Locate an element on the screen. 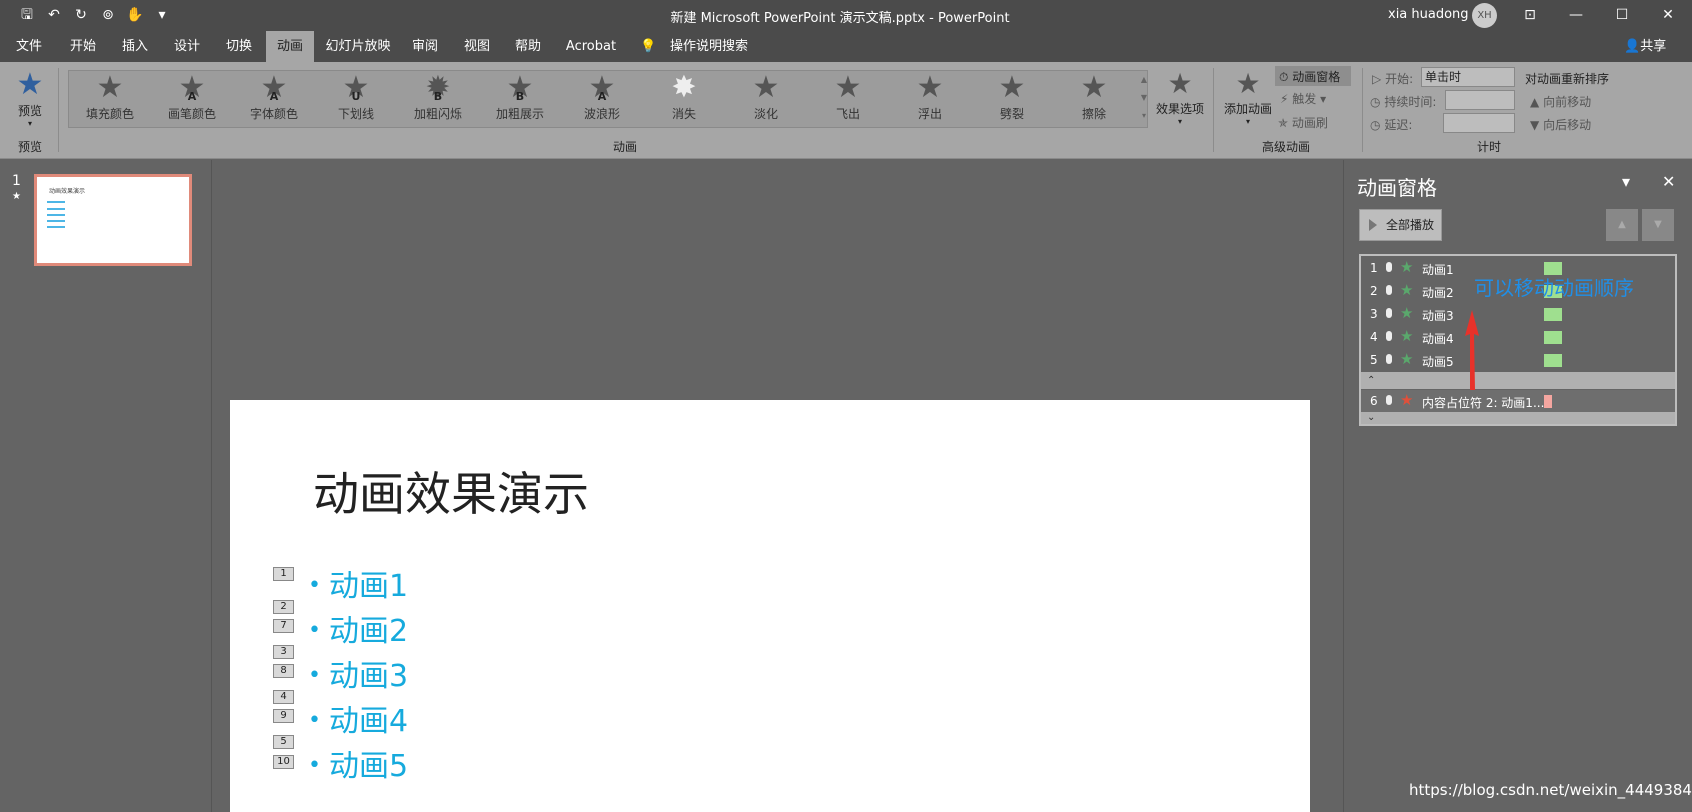  start-select: 单击时 is located at coordinates (1468, 77).